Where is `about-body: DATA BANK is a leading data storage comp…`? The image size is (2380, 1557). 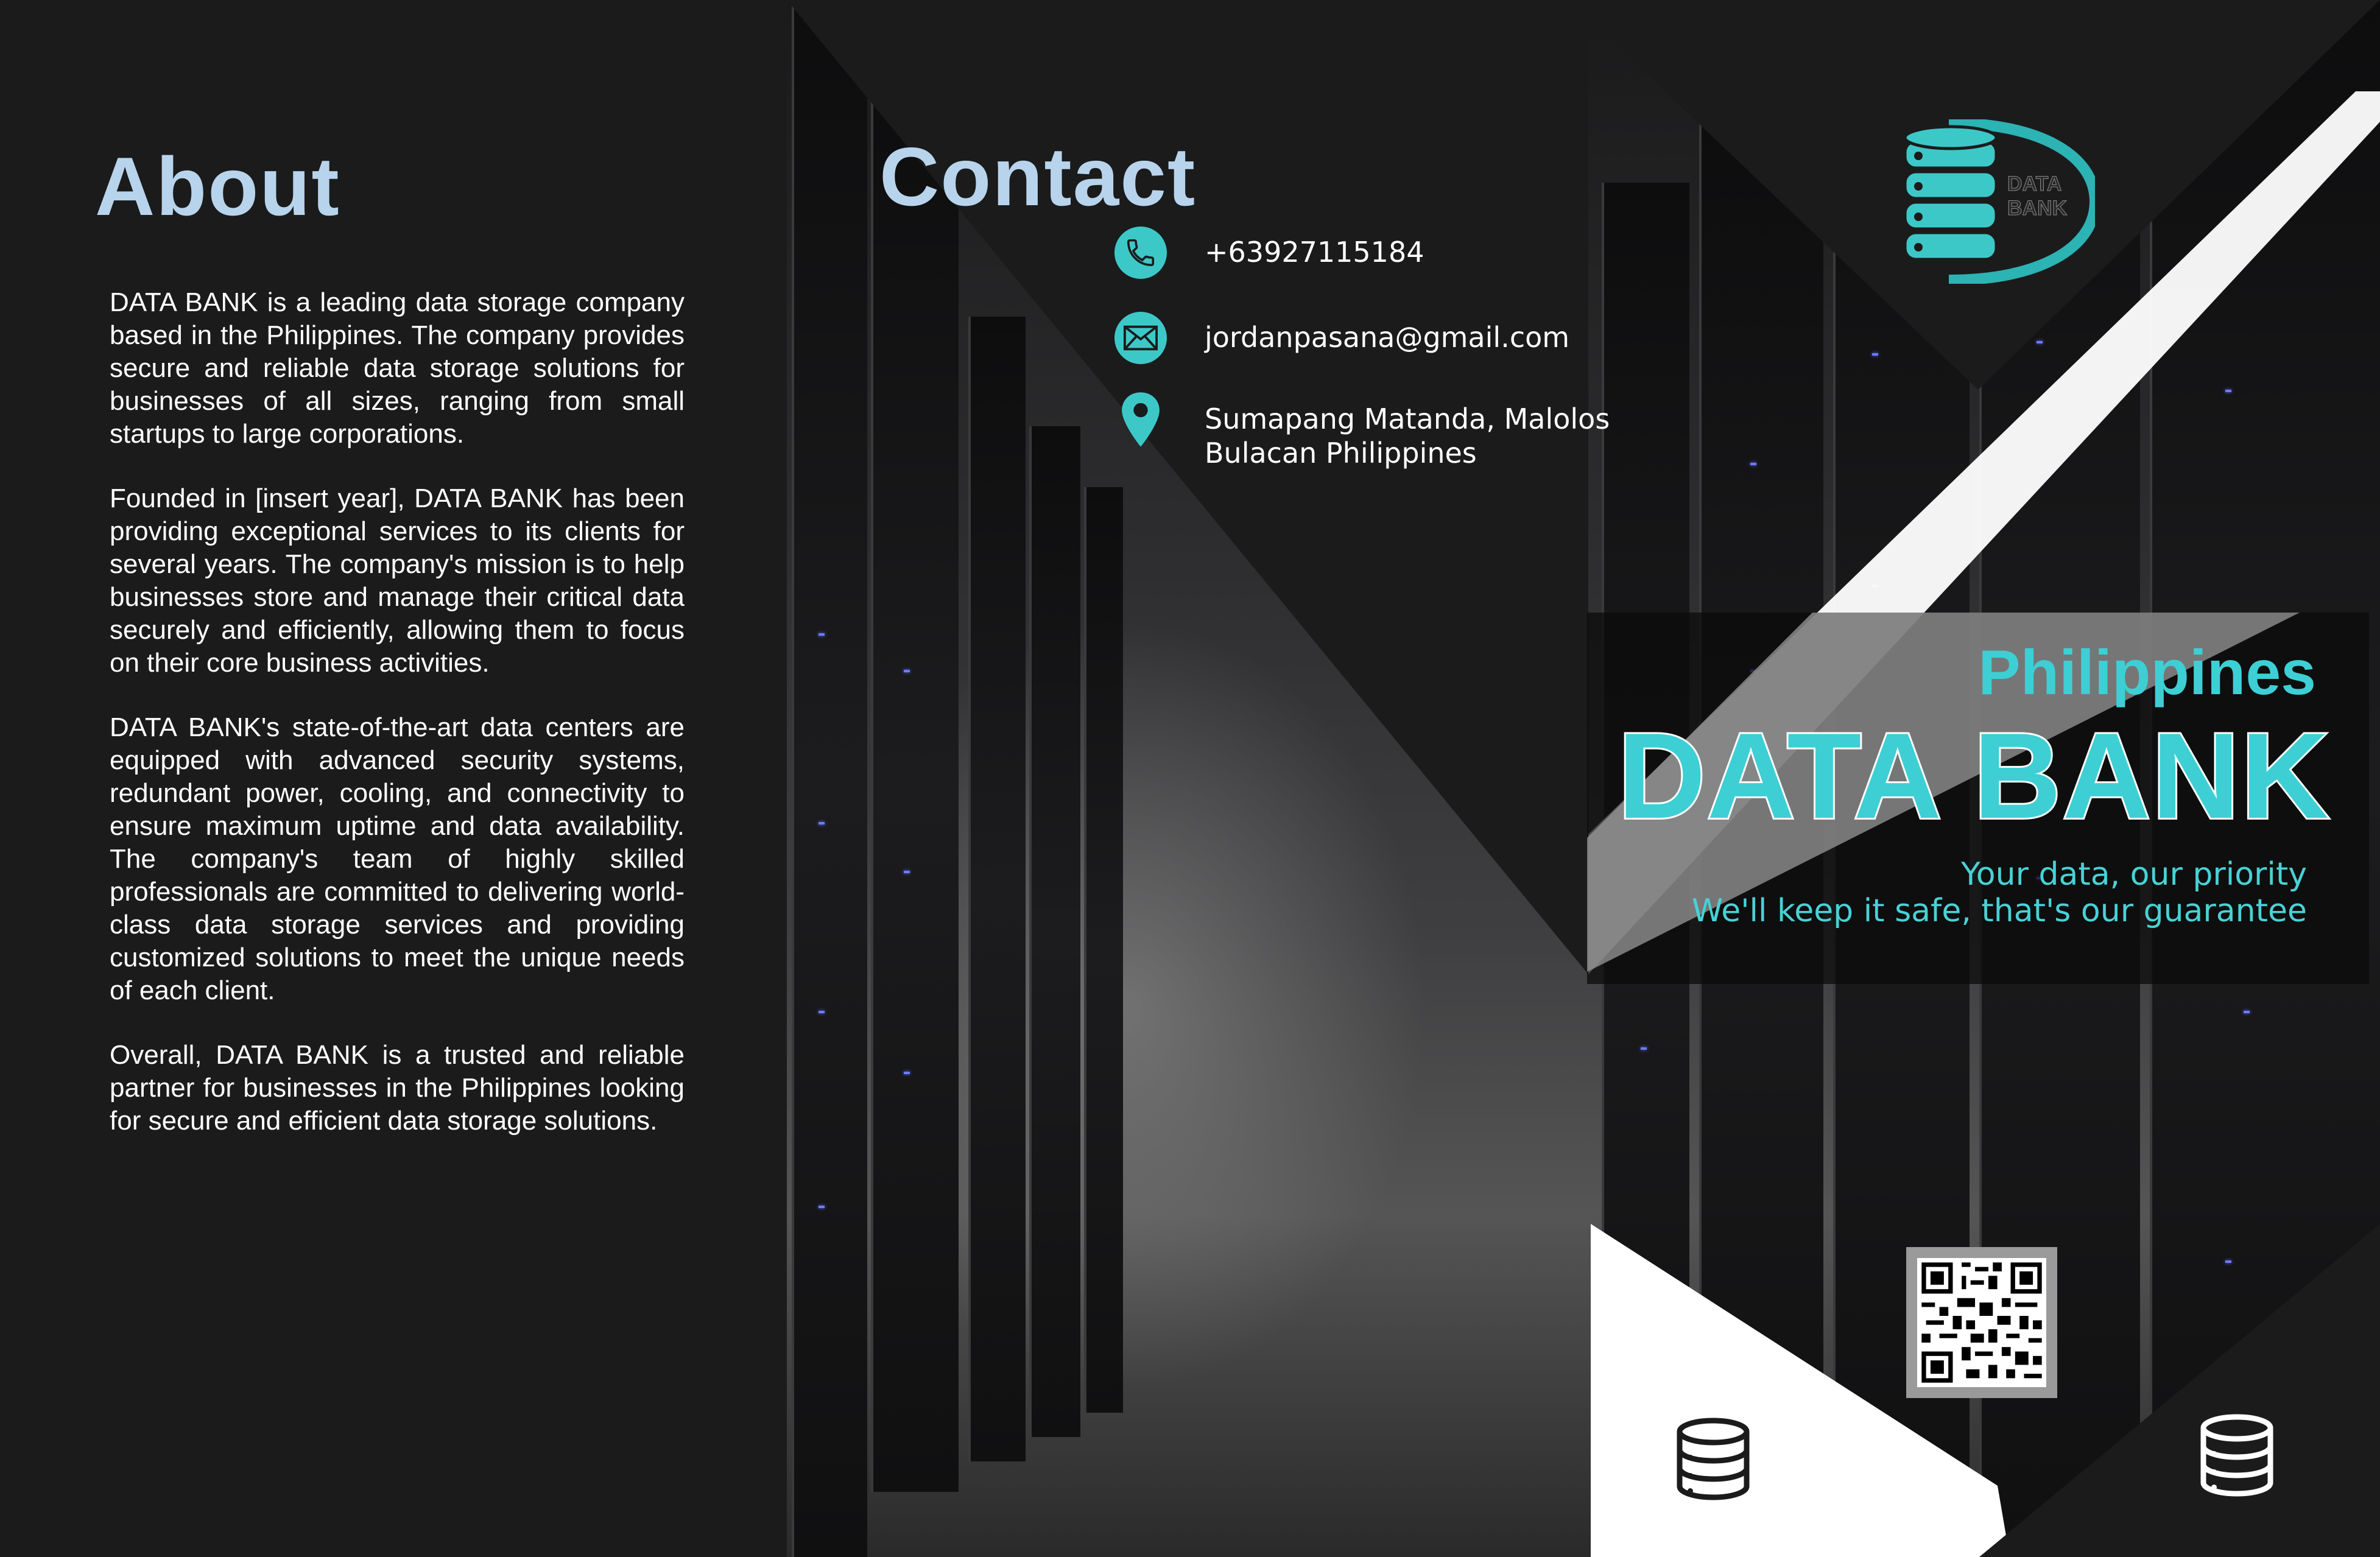 about-body: DATA BANK is a leading data storage comp… is located at coordinates (398, 727).